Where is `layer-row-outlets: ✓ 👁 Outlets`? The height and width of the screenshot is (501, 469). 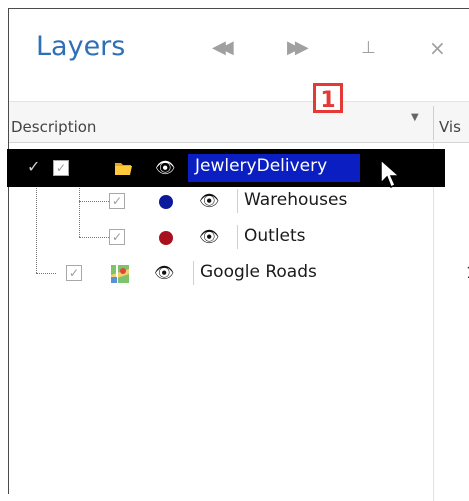
layer-row-outlets: ✓ 👁 Outlets is located at coordinates (239, 238).